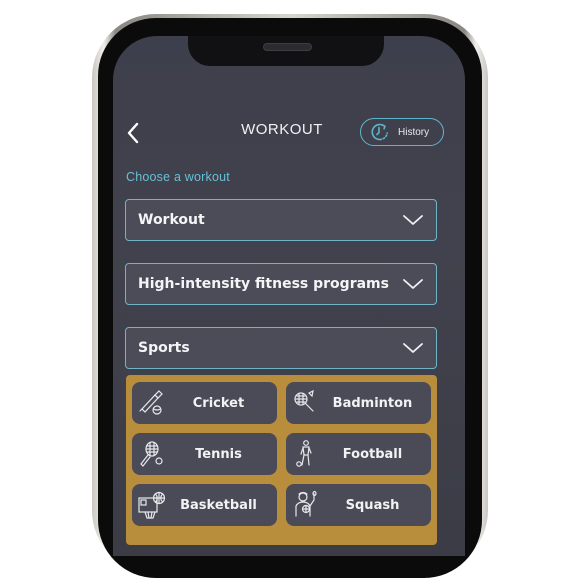  What do you see at coordinates (204, 454) in the screenshot?
I see `sport-tile-tennis: Tennis` at bounding box center [204, 454].